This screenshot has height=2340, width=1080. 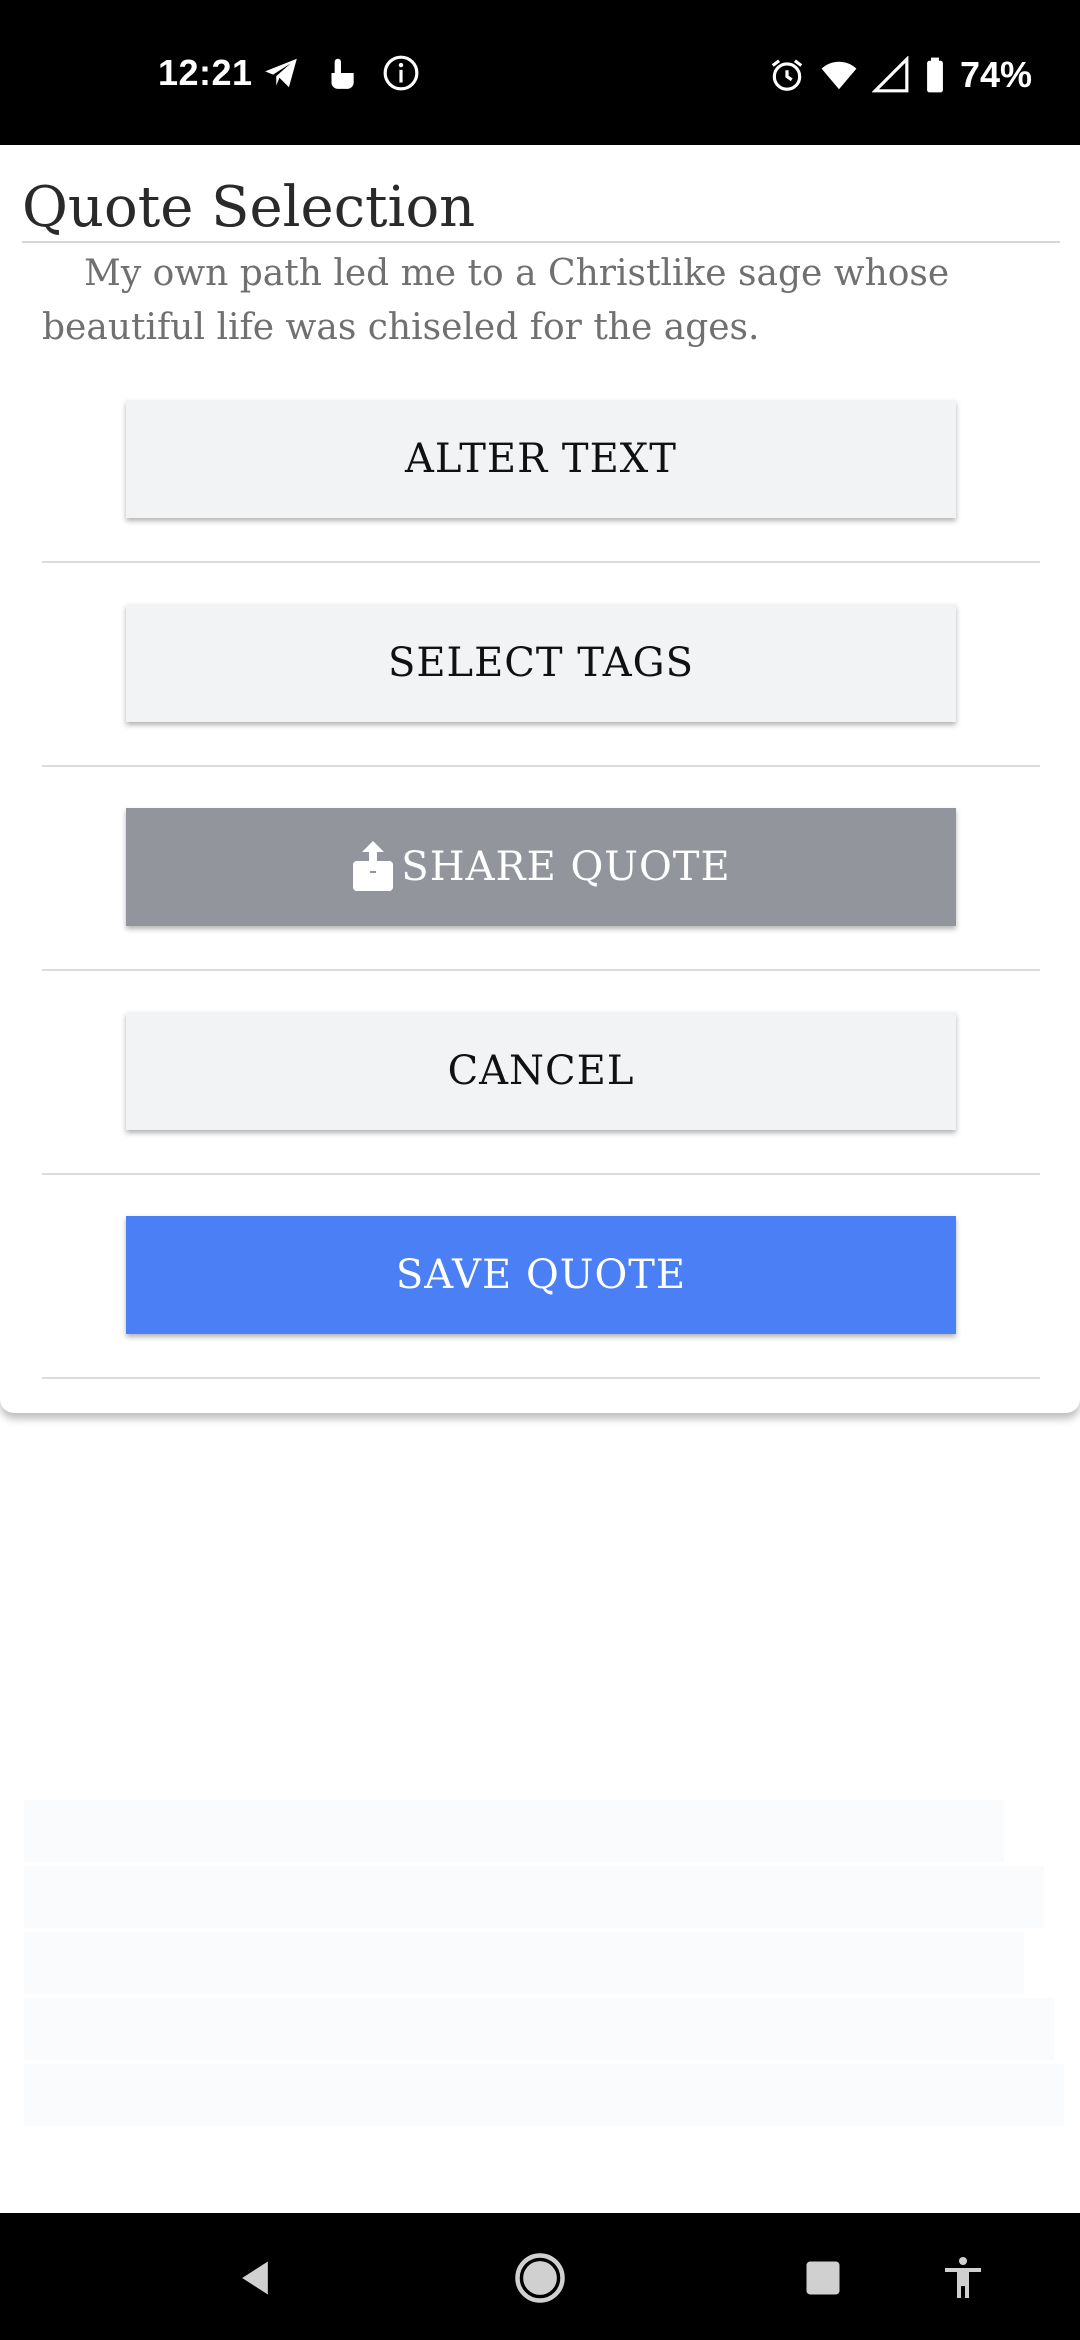 What do you see at coordinates (401, 73) in the screenshot?
I see `info-icon` at bounding box center [401, 73].